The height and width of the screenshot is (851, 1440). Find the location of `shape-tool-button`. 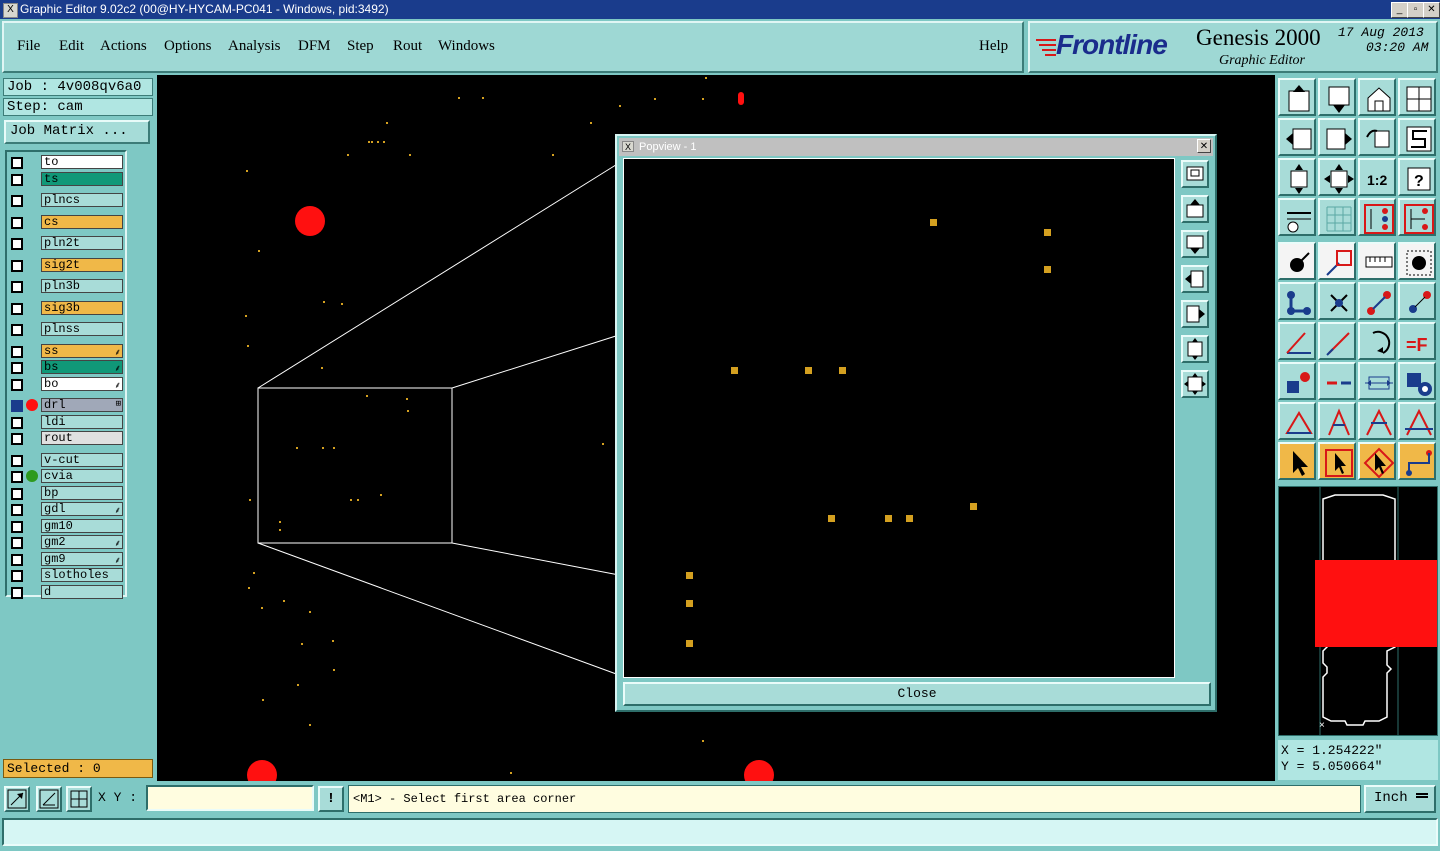

shape-tool-button is located at coordinates (1417, 381).